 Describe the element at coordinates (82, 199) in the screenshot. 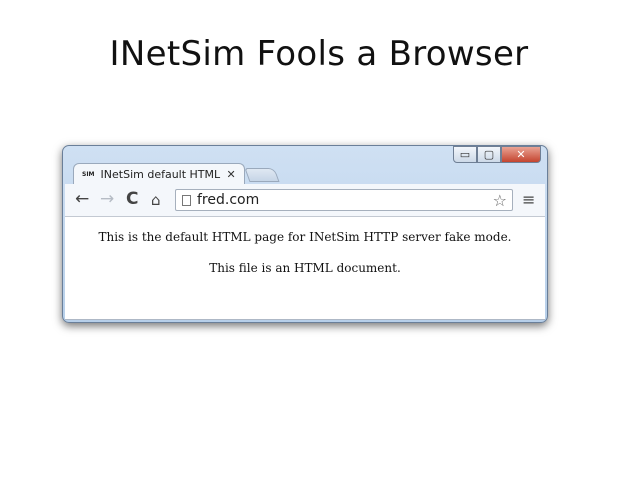

I see `back-icon: ←` at that location.